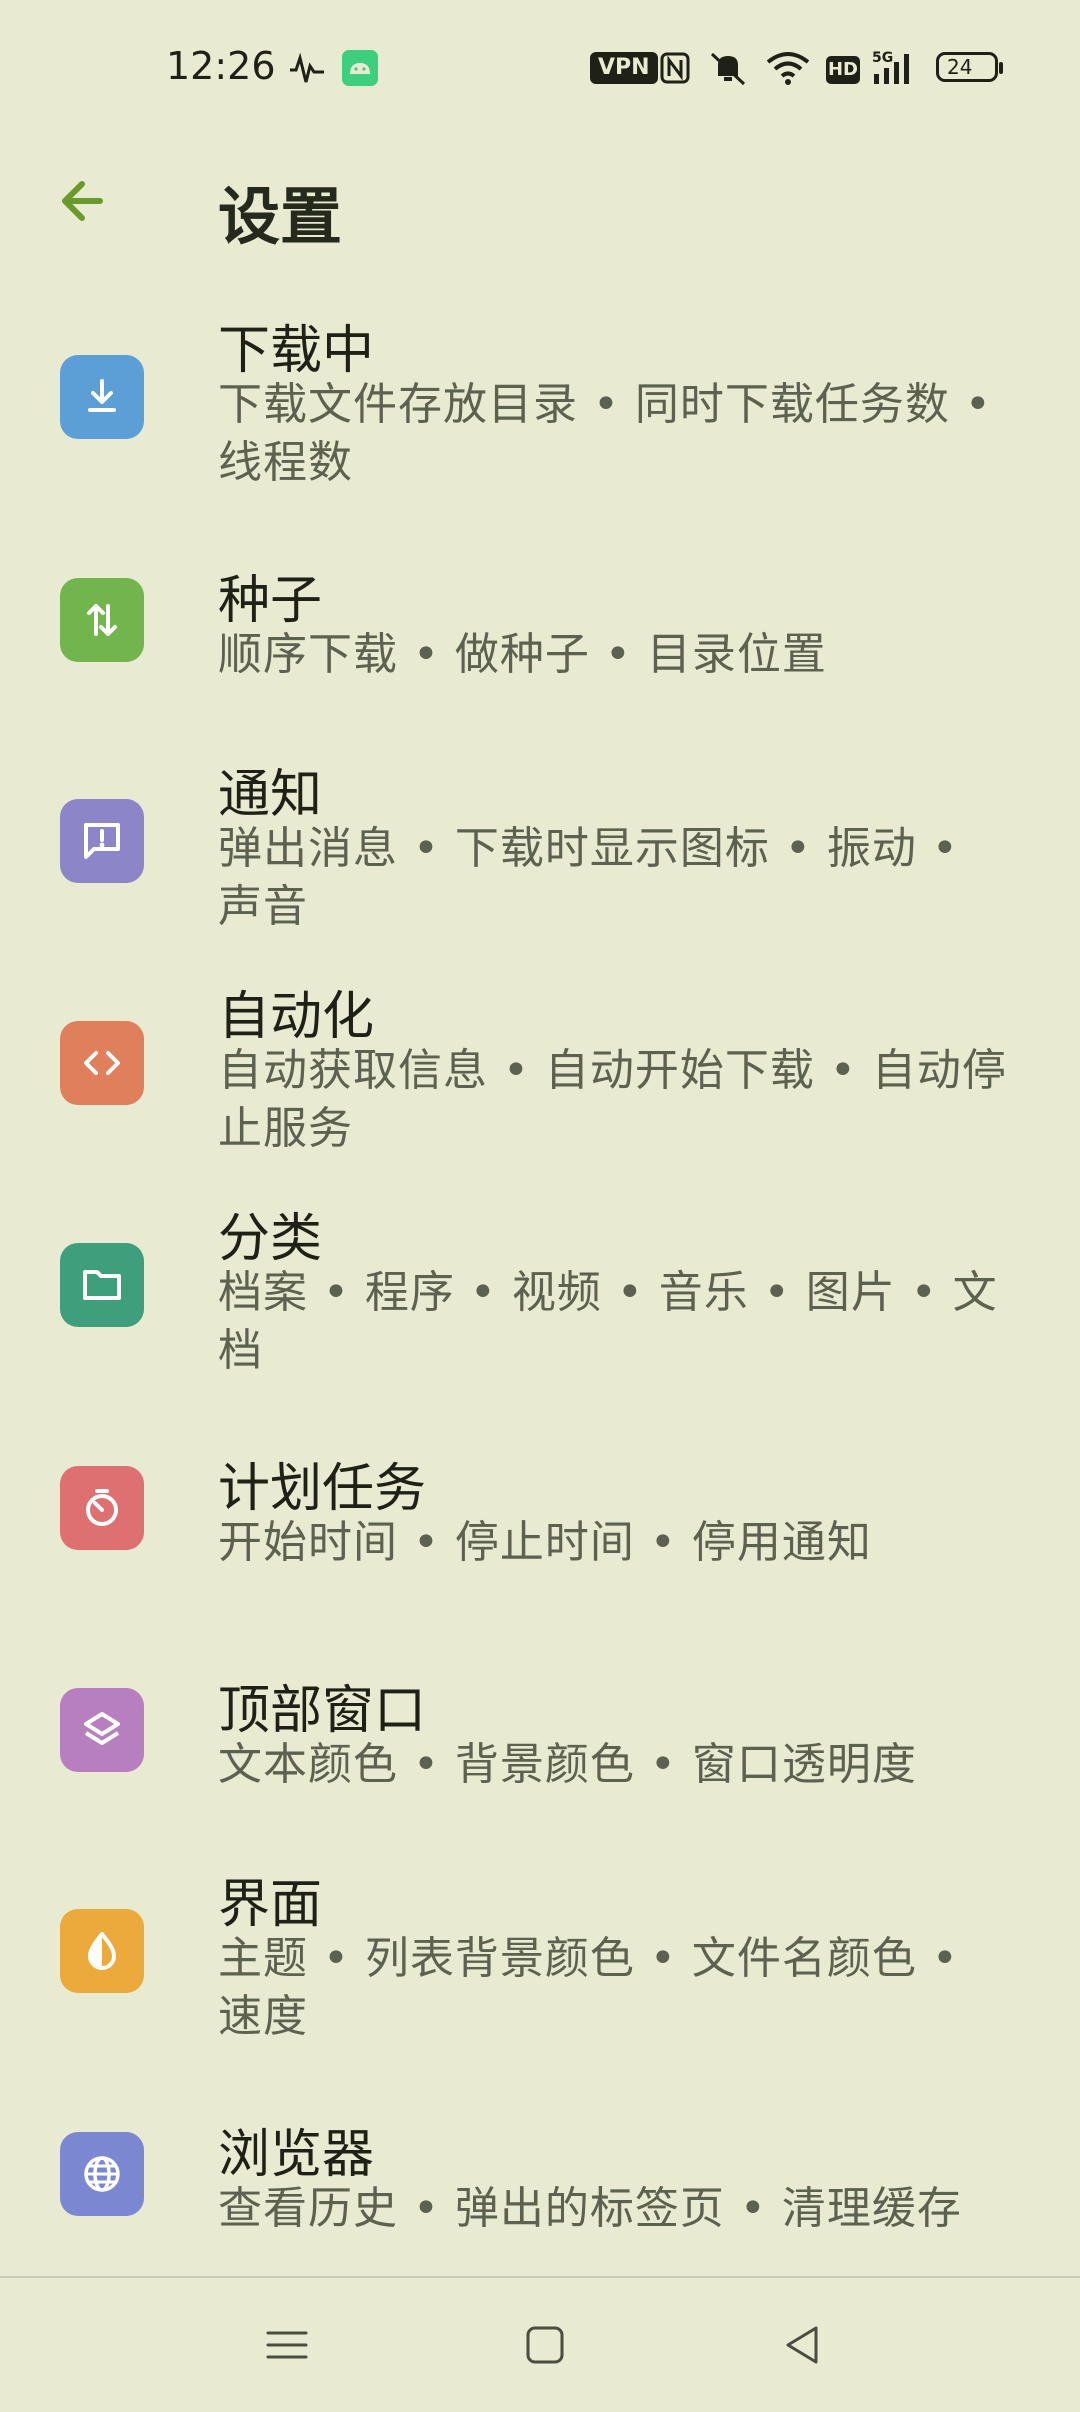 The image size is (1080, 2412). Describe the element at coordinates (588, 1987) in the screenshot. I see `item-summary: 主题 • 列表背景颜色 • 文件名颜色 • 速度` at that location.